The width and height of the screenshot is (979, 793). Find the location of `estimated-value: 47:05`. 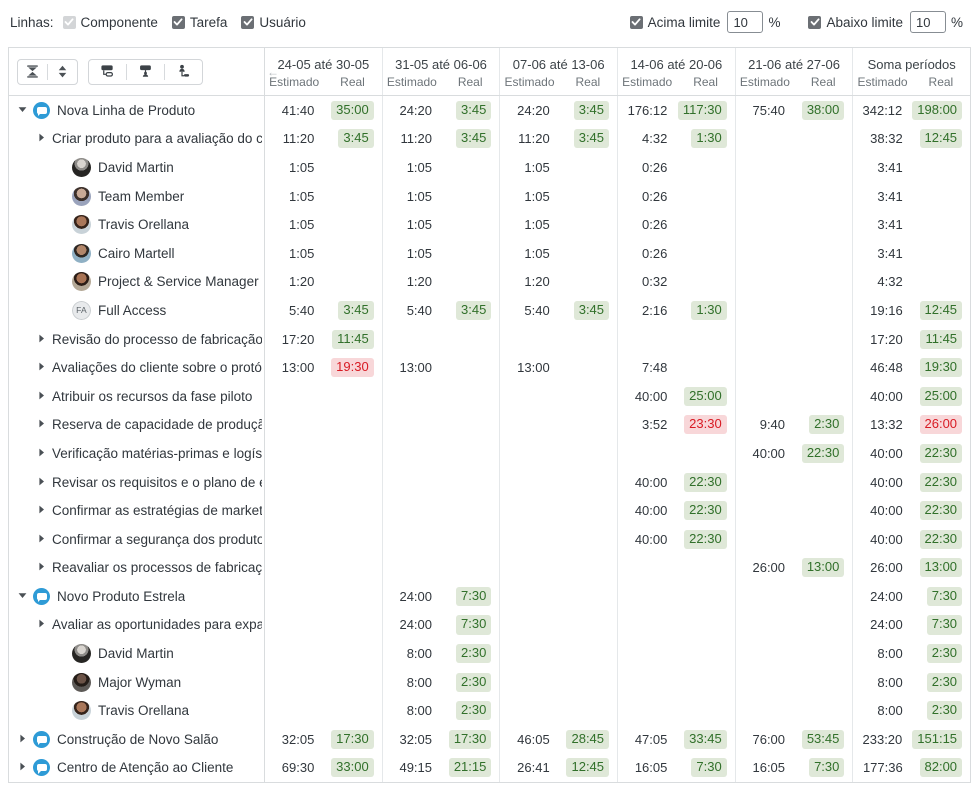

estimated-value: 47:05 is located at coordinates (651, 739).